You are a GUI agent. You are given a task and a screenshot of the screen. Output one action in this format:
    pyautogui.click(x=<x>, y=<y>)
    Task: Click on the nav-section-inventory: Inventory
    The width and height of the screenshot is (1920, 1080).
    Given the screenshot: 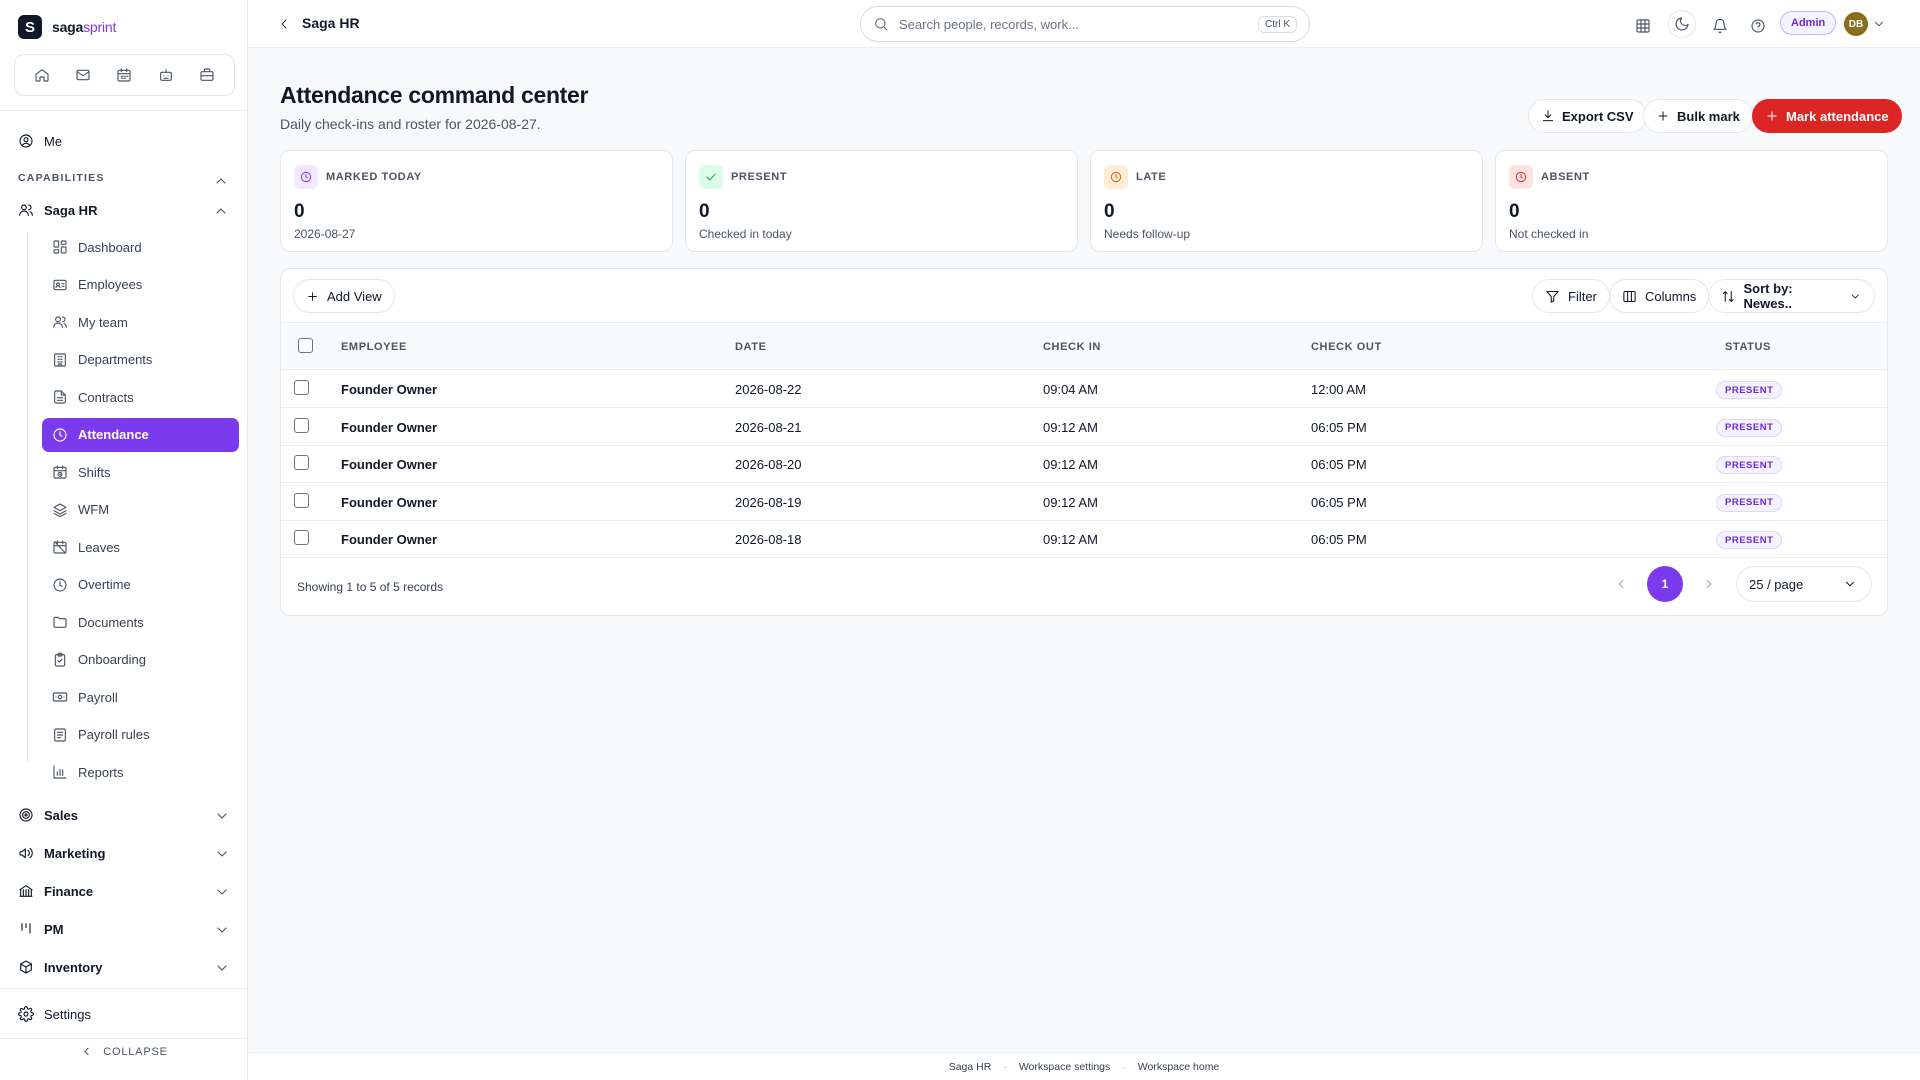 What is the action you would take?
    pyautogui.click(x=60, y=967)
    